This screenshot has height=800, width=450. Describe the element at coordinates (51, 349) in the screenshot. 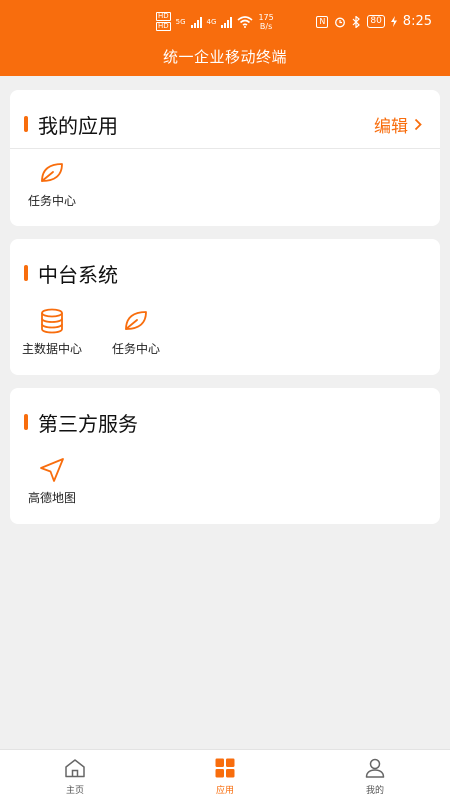

I see `app-label: 主数据中心` at that location.